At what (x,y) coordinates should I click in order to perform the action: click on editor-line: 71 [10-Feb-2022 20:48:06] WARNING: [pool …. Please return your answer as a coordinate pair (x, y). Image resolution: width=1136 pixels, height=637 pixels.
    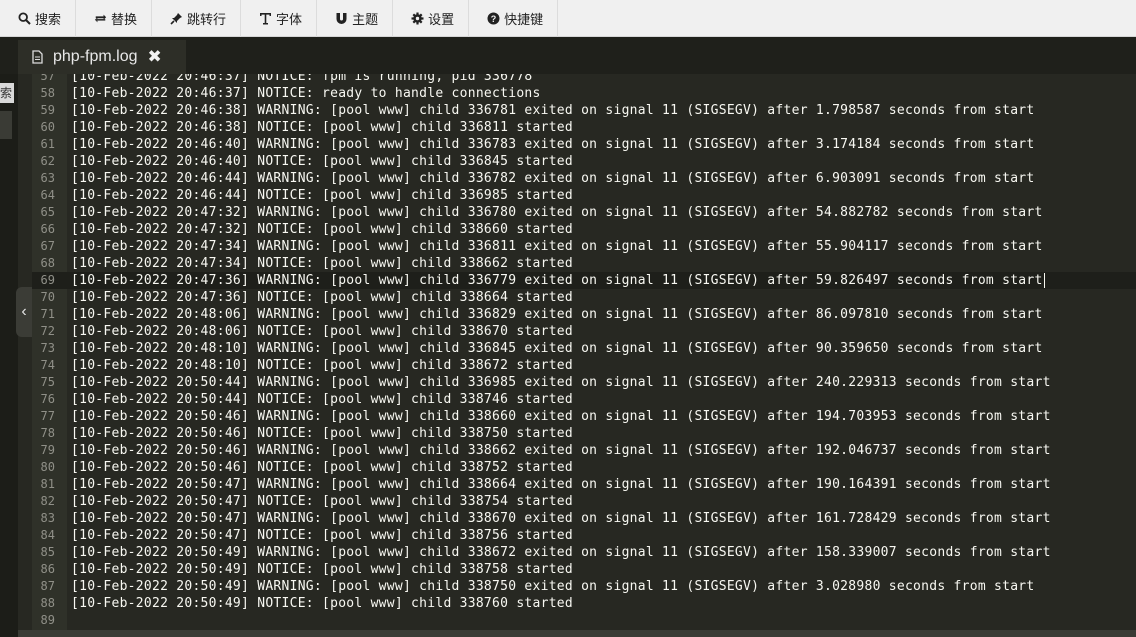
    Looking at the image, I should click on (584, 314).